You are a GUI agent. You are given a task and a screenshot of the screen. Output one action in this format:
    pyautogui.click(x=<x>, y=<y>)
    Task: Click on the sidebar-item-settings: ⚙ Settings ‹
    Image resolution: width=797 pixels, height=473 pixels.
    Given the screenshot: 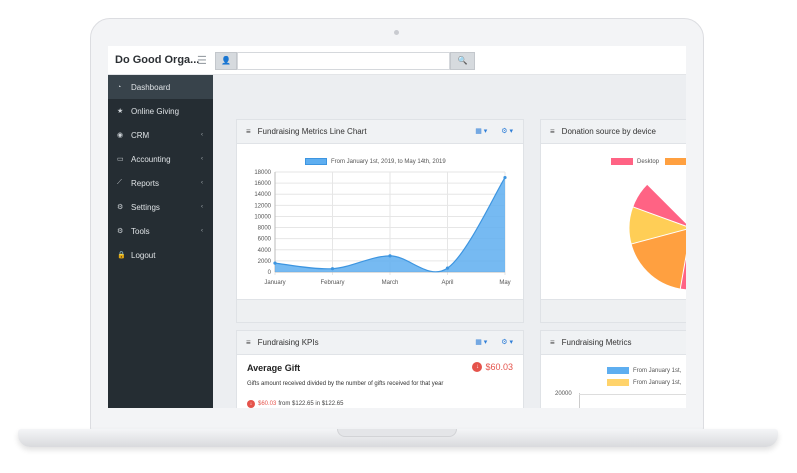 What is the action you would take?
    pyautogui.click(x=160, y=207)
    